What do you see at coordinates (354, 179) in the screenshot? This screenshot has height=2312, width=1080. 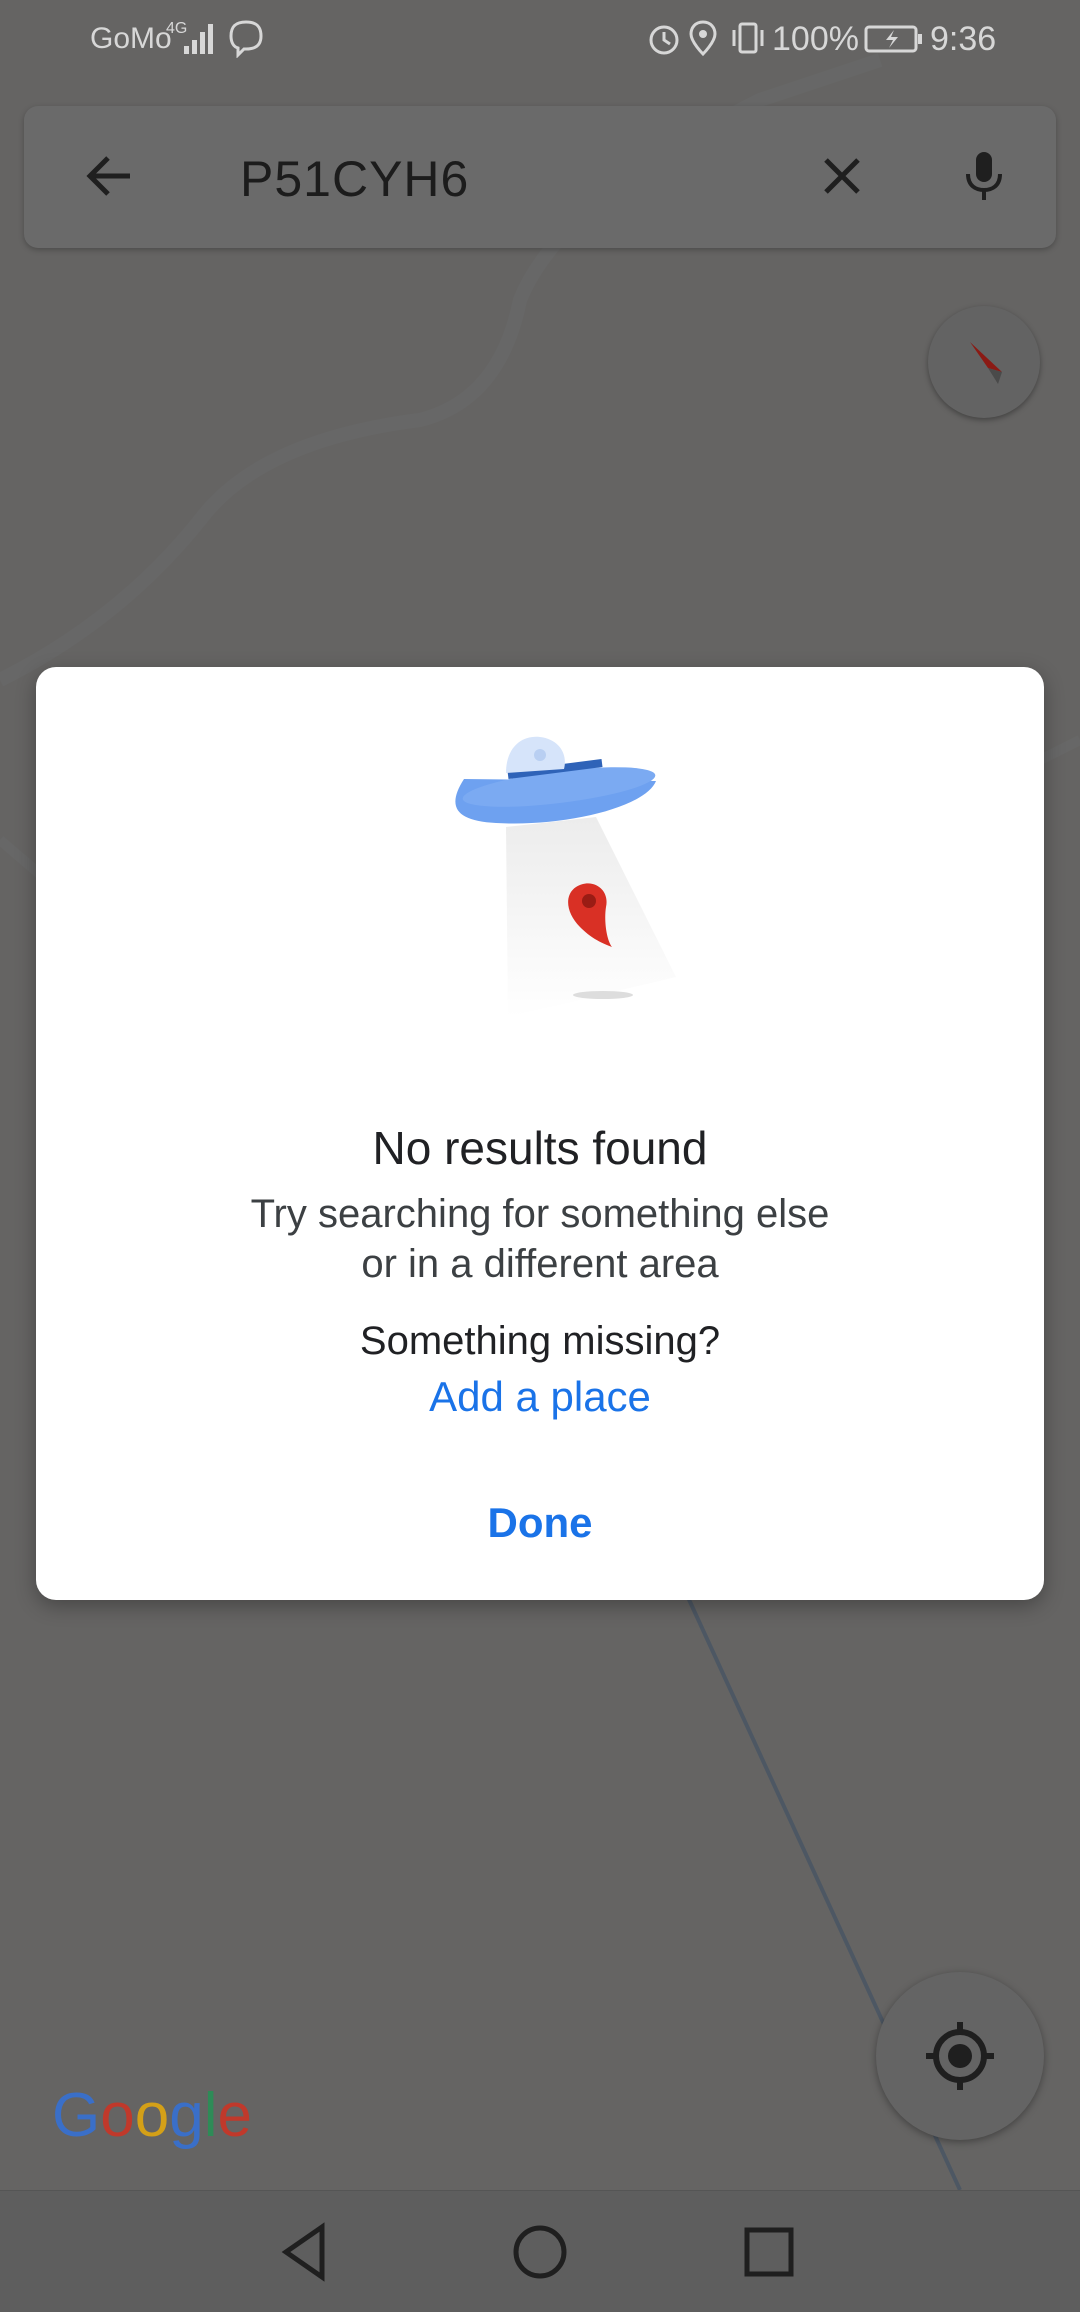 I see `search-input: P51CYH6` at bounding box center [354, 179].